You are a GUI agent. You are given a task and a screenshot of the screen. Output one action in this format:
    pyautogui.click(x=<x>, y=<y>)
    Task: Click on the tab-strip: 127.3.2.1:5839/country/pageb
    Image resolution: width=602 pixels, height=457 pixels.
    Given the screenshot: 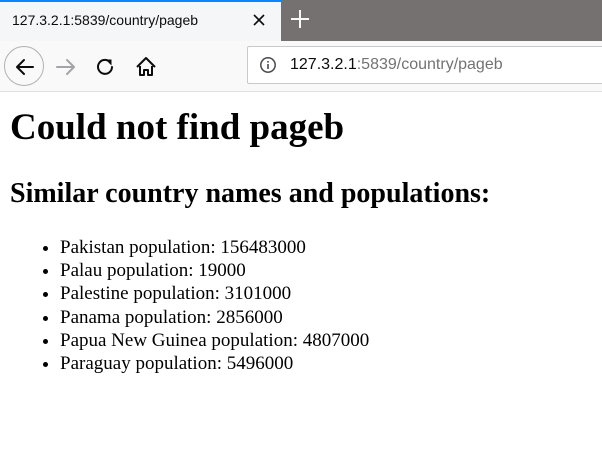 What is the action you would take?
    pyautogui.click(x=301, y=20)
    